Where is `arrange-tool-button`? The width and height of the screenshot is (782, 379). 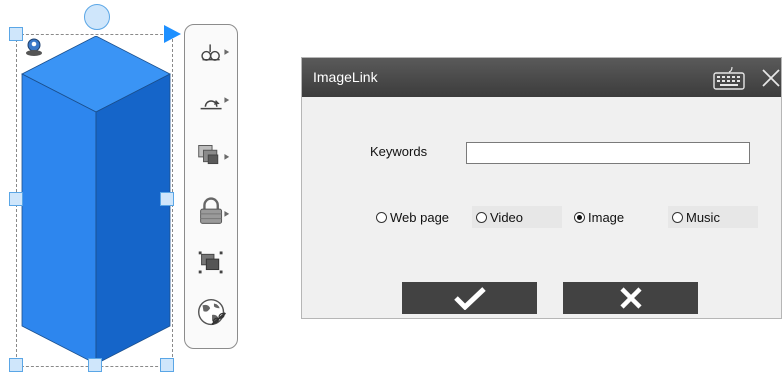
arrange-tool-button is located at coordinates (213, 155).